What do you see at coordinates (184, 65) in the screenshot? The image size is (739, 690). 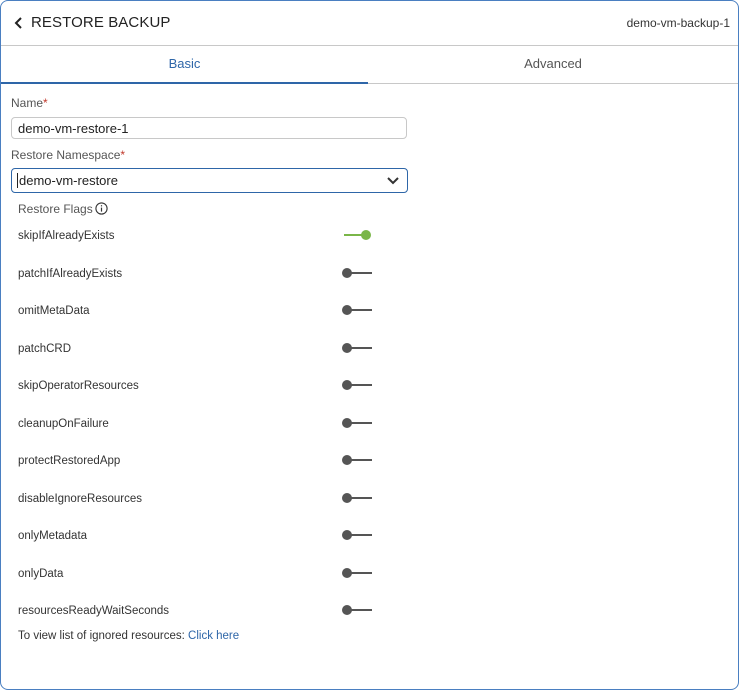 I see `tab-basic: Basic` at bounding box center [184, 65].